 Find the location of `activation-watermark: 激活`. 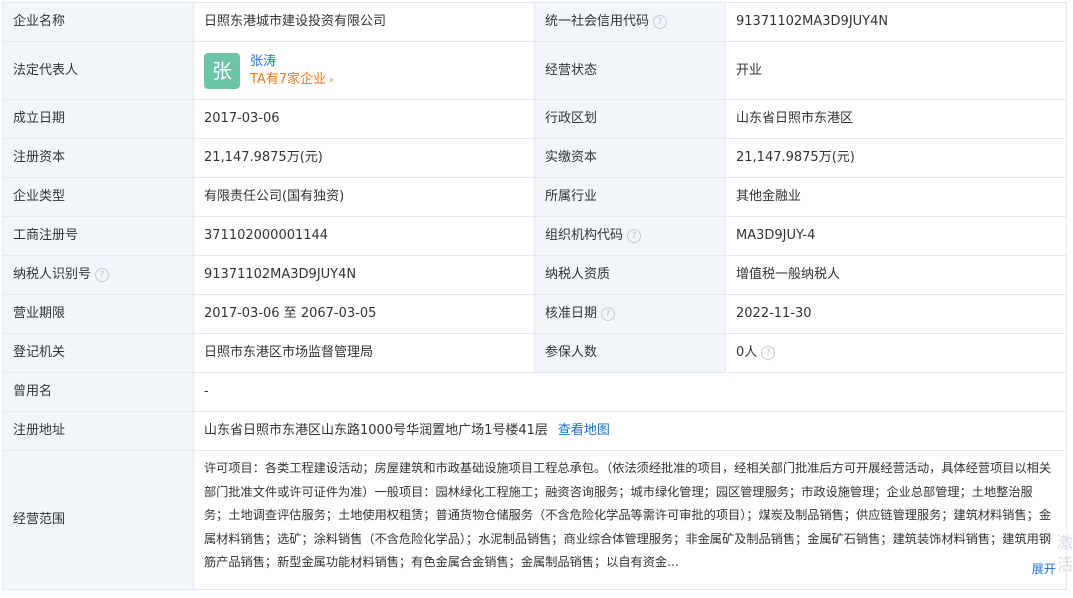

activation-watermark: 激活 is located at coordinates (1064, 553).